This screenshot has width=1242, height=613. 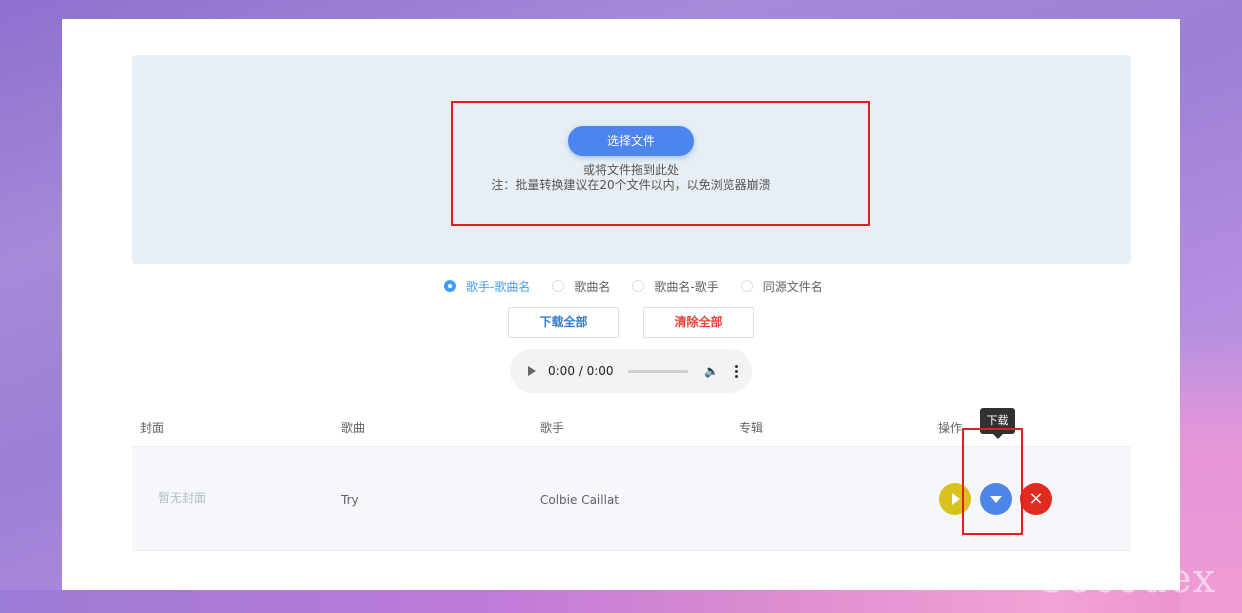 What do you see at coordinates (658, 371) in the screenshot?
I see `seek-bar` at bounding box center [658, 371].